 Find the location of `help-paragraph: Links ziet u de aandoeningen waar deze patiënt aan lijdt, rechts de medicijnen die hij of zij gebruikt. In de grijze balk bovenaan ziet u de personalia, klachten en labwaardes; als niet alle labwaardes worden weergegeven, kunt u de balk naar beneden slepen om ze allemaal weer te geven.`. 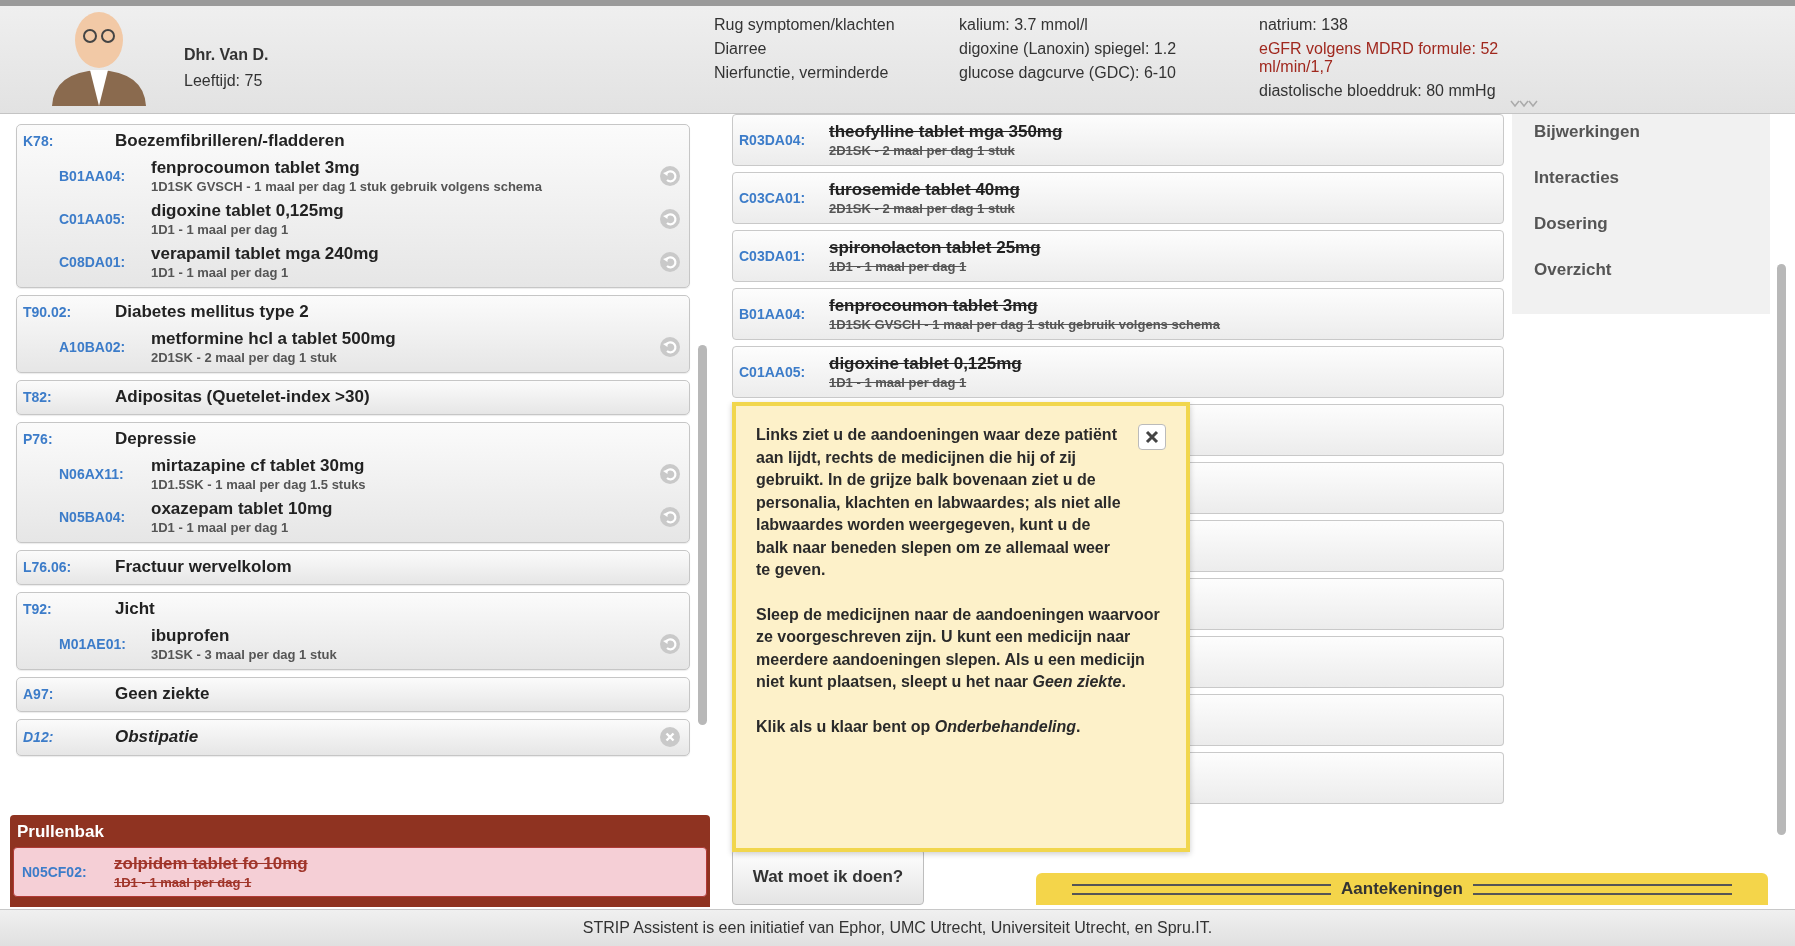

help-paragraph: Links ziet u de aandoeningen waar deze patiënt aan lijdt, rechts de medicijnen die hij of zij gebruikt. In de grijze balk bovenaan ziet u de personalia, klachten en labwaardes; als niet alle labwaardes worden weergegeven, kunt u de balk naar beneden slepen om ze allemaal weer te geven. is located at coordinates (939, 502).